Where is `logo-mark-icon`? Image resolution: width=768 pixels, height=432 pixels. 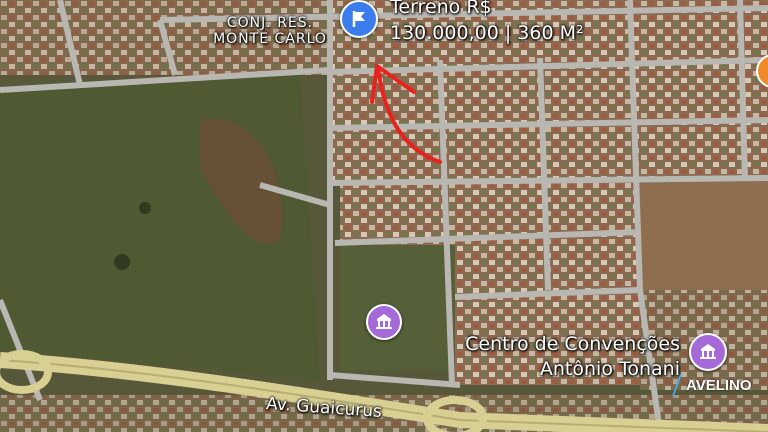
logo-mark-icon is located at coordinates (677, 385).